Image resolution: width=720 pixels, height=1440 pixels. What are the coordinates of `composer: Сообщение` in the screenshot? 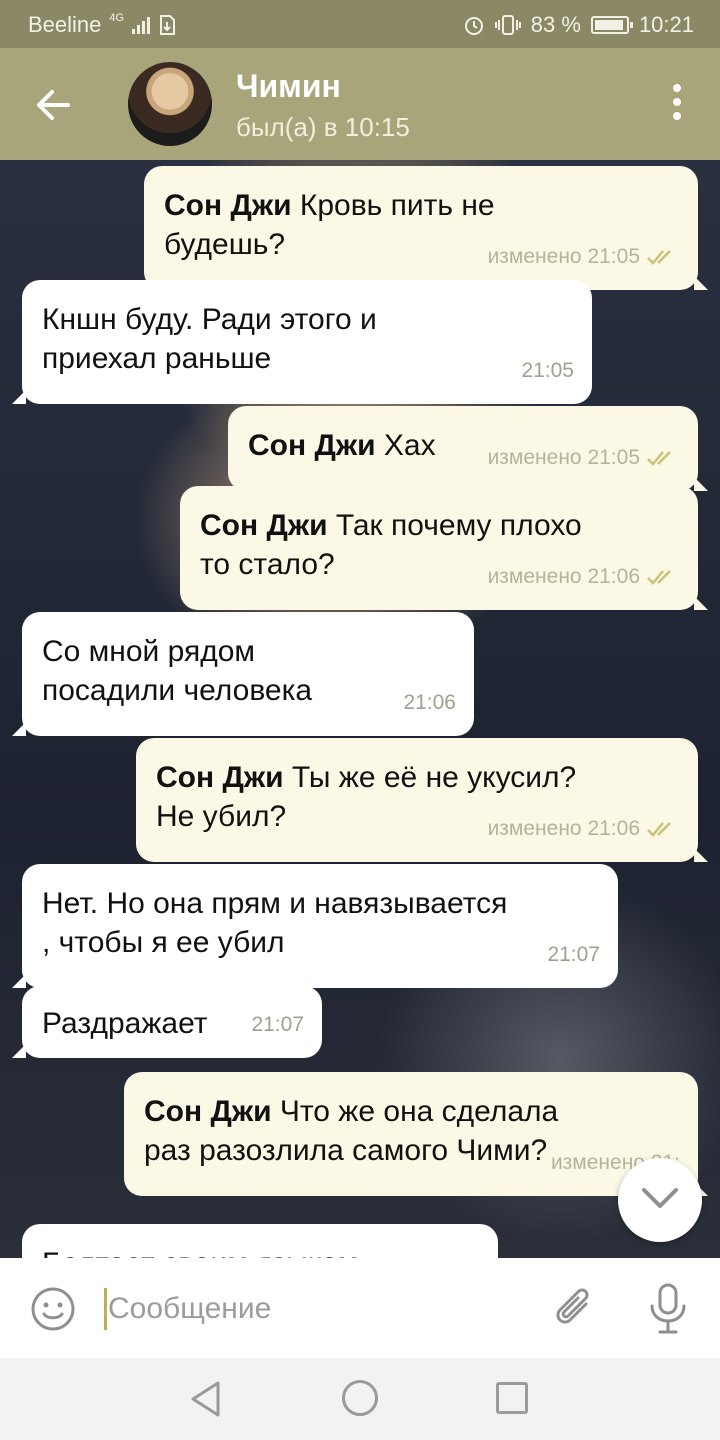 It's located at (360, 1308).